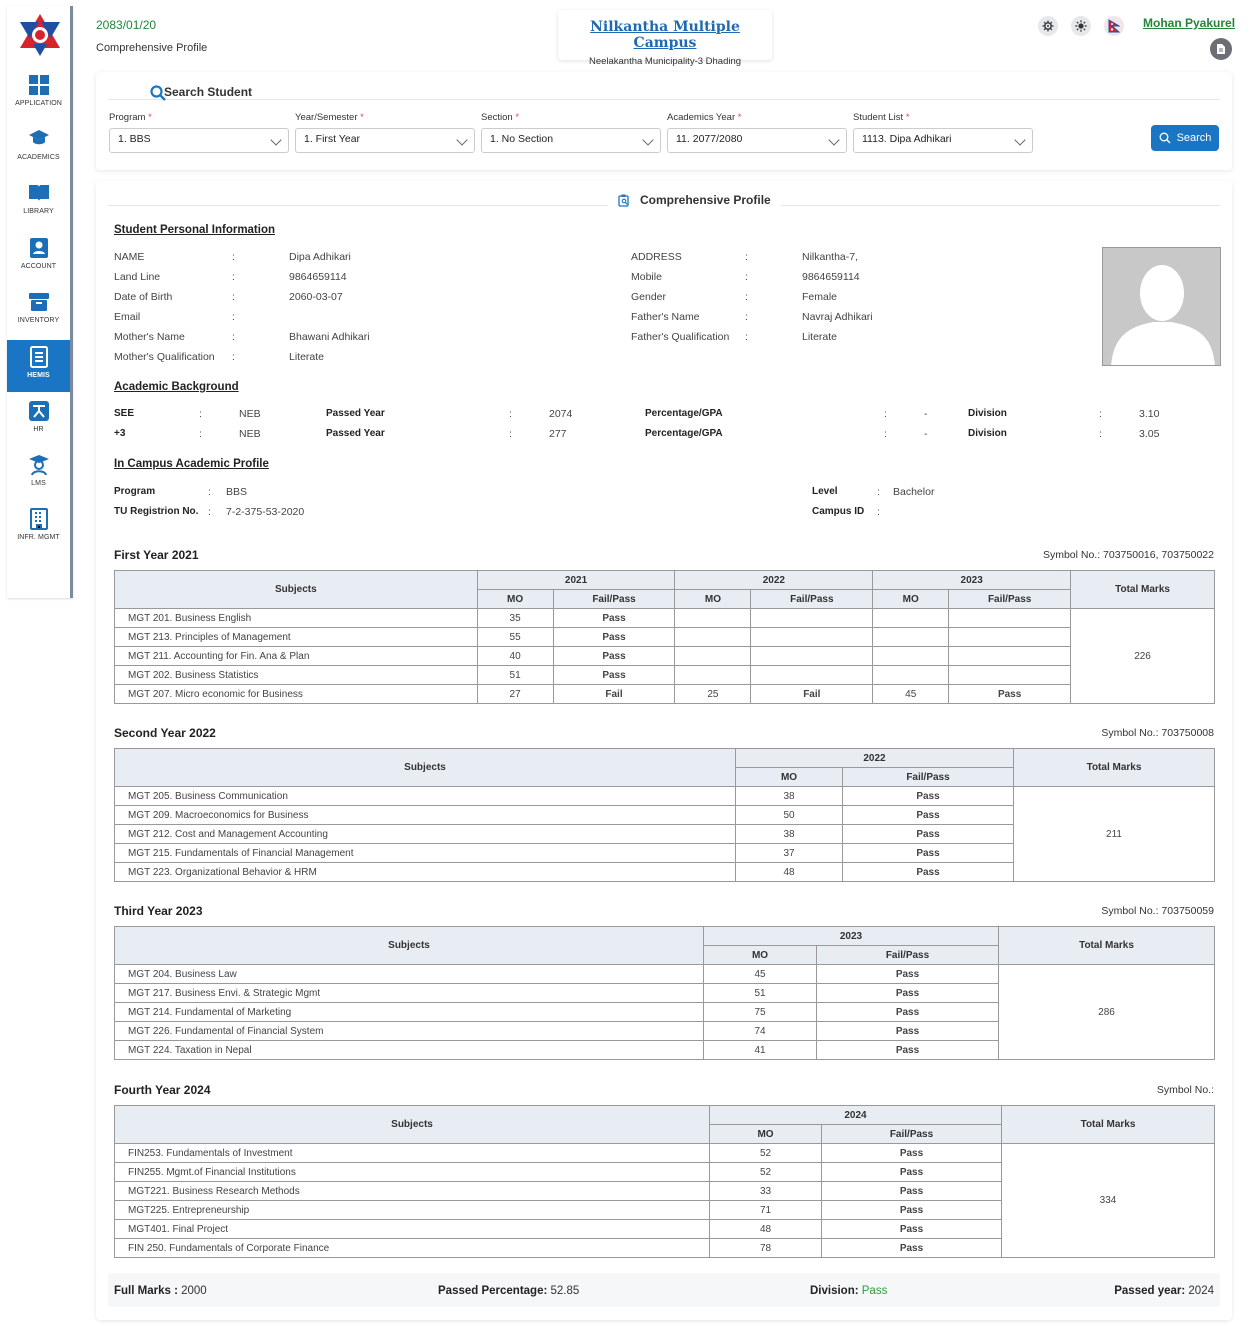 This screenshot has width=1250, height=1341. What do you see at coordinates (124, 413) in the screenshot?
I see `academic-level: SEE` at bounding box center [124, 413].